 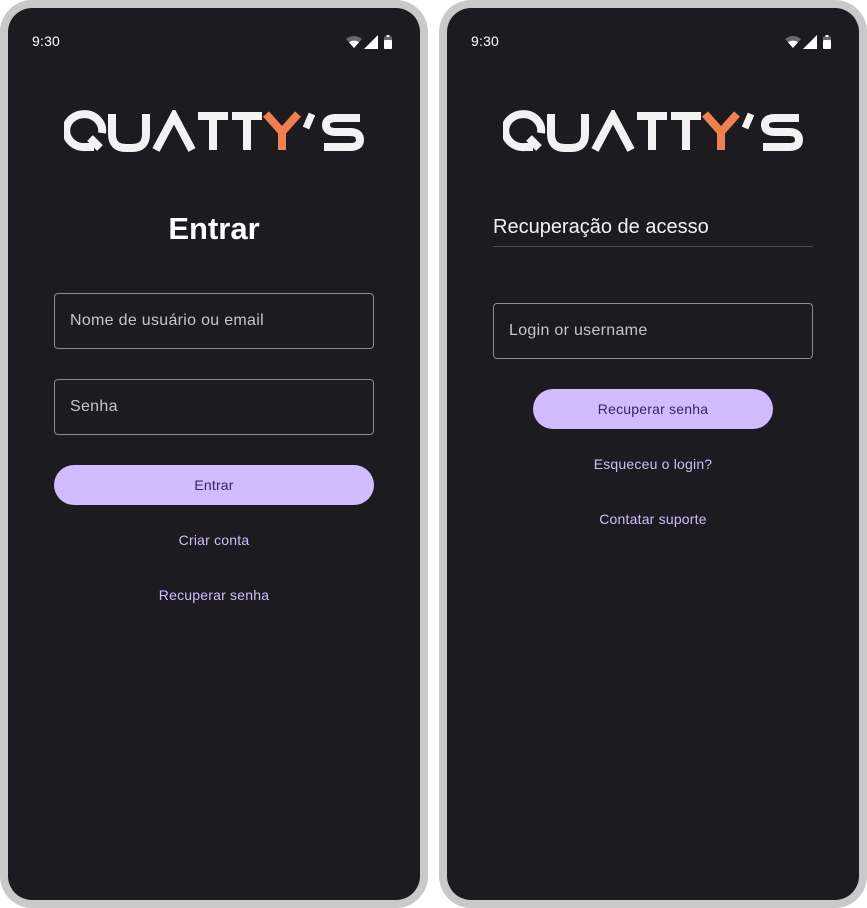 What do you see at coordinates (214, 228) in the screenshot?
I see `page-title: Entrar` at bounding box center [214, 228].